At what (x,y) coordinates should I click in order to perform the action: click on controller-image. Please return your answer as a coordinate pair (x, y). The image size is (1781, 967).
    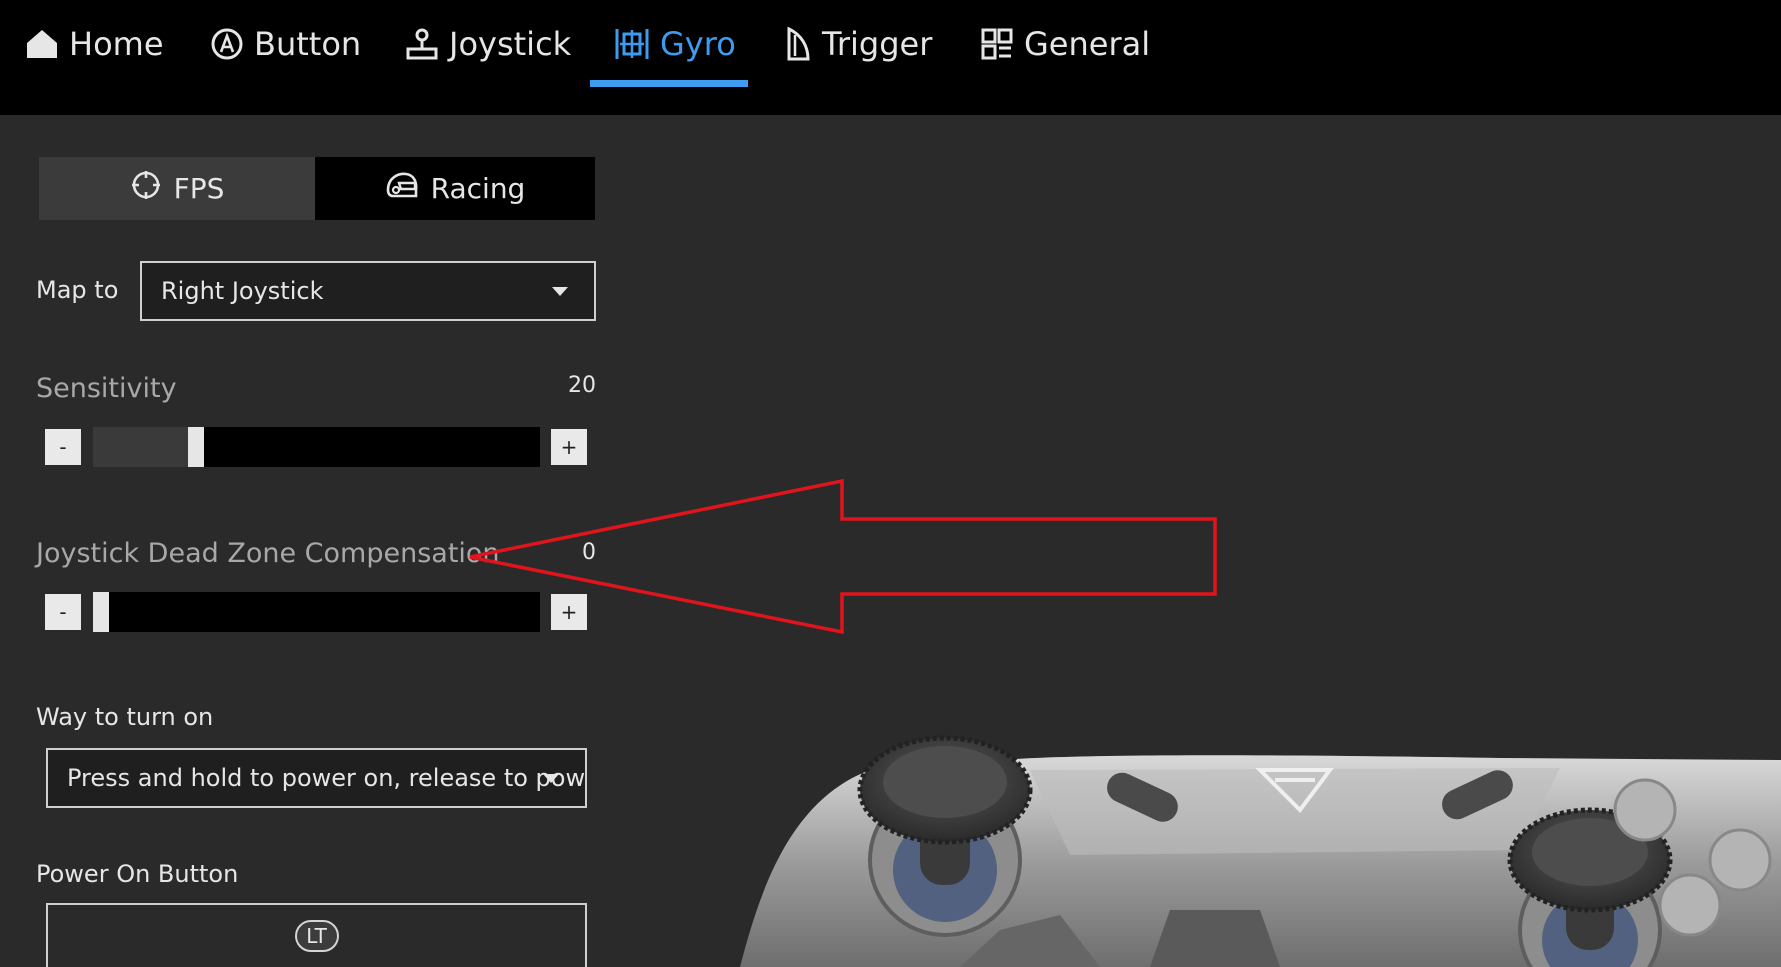
    Looking at the image, I should click on (1260, 851).